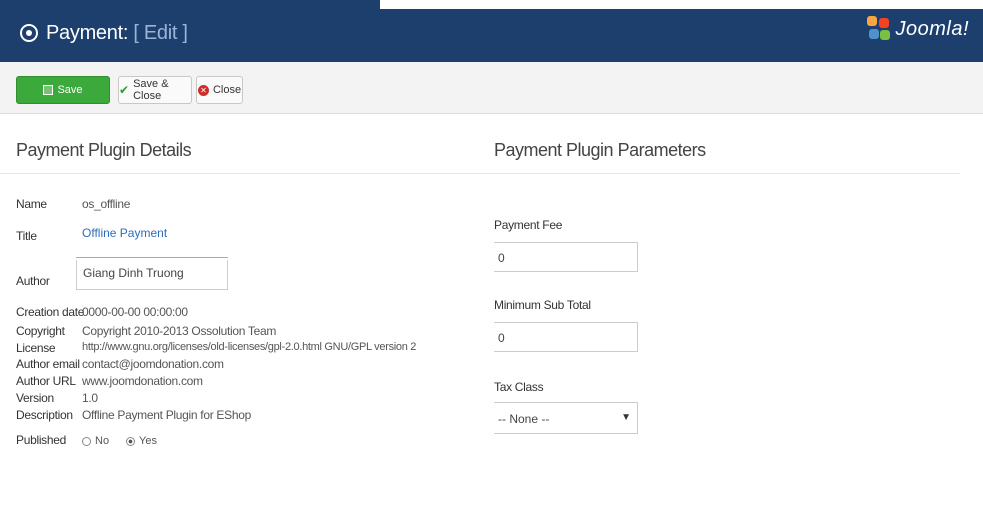 This screenshot has height=520, width=983. Describe the element at coordinates (86, 441) in the screenshot. I see `radio-no-dot` at that location.